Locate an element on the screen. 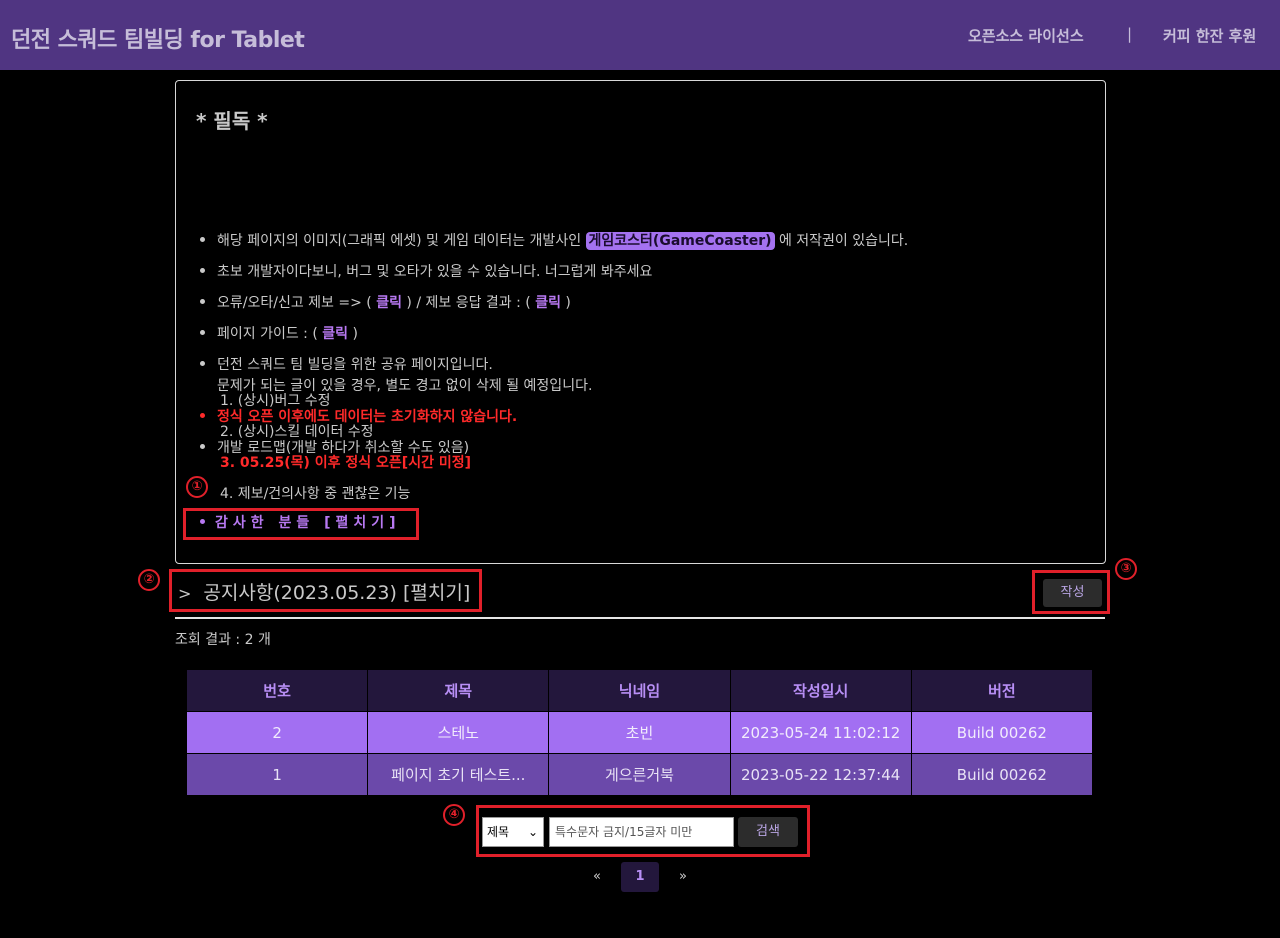 The image size is (1280, 938). annotation-badge-3: ③ is located at coordinates (1126, 569).